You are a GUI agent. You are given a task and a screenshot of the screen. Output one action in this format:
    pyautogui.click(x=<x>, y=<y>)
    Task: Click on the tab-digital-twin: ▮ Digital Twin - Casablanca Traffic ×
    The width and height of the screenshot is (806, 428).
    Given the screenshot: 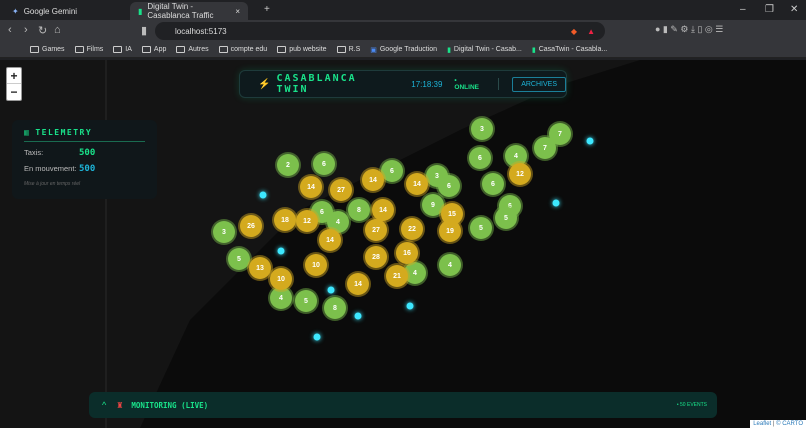 What is the action you would take?
    pyautogui.click(x=189, y=11)
    